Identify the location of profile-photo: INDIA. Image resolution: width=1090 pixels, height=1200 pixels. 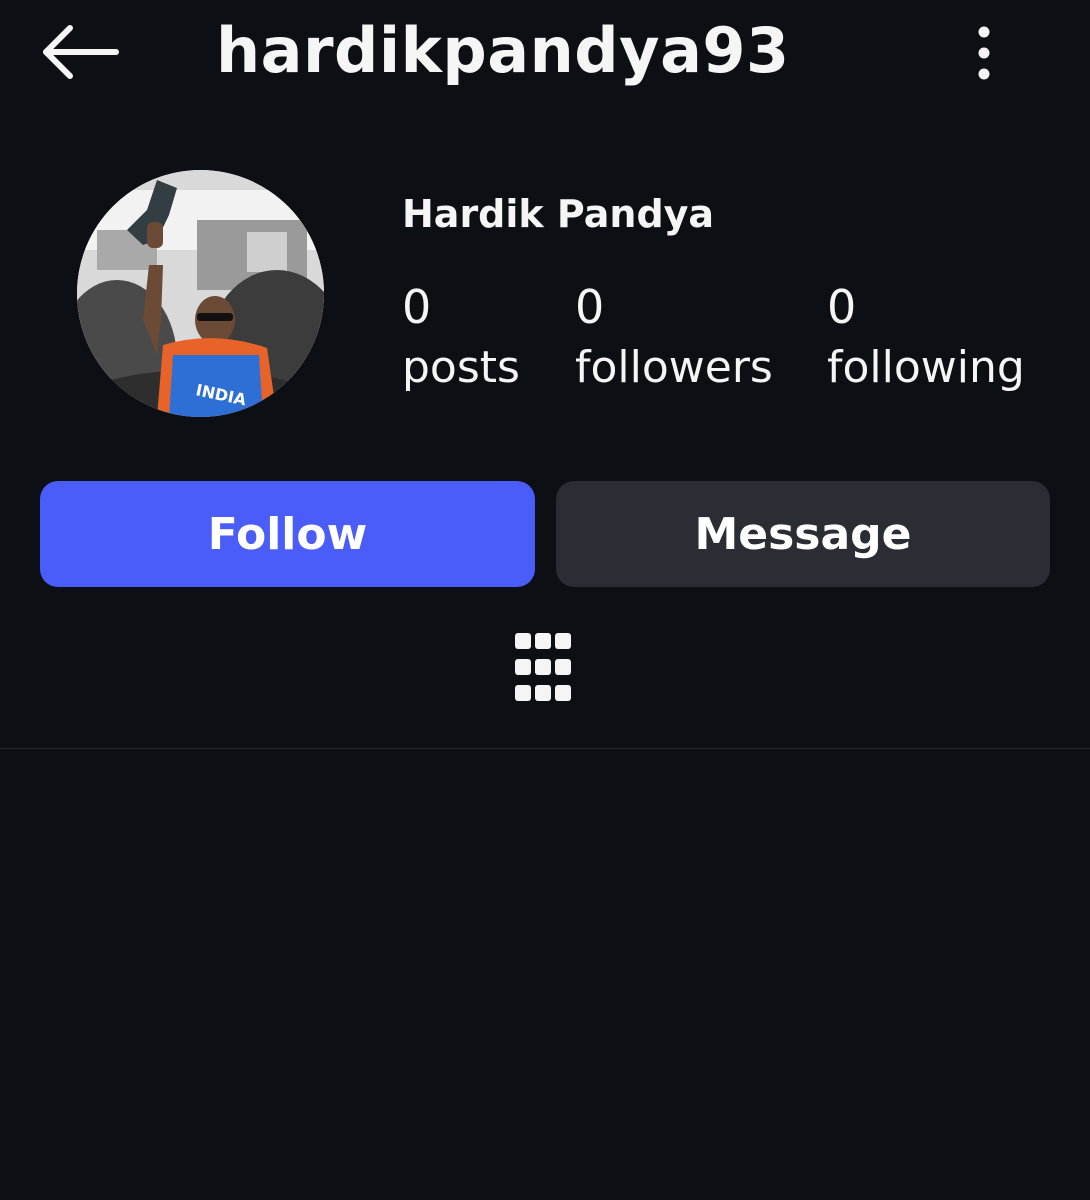
(200, 293).